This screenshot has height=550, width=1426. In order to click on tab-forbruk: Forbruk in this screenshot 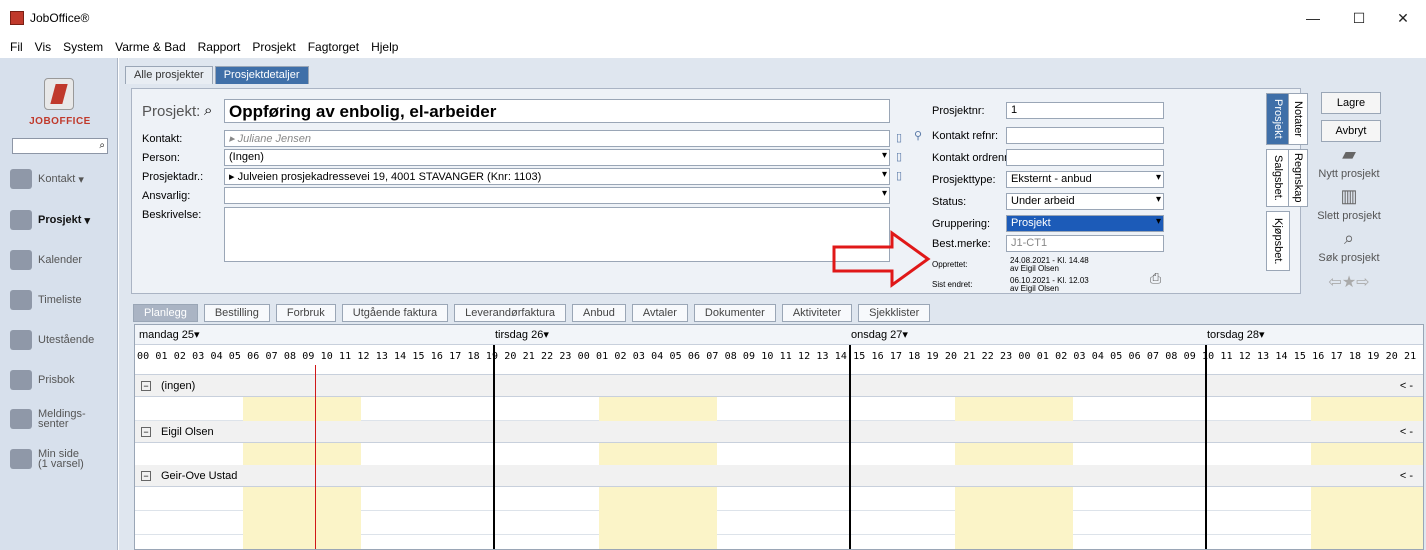, I will do `click(305, 313)`.